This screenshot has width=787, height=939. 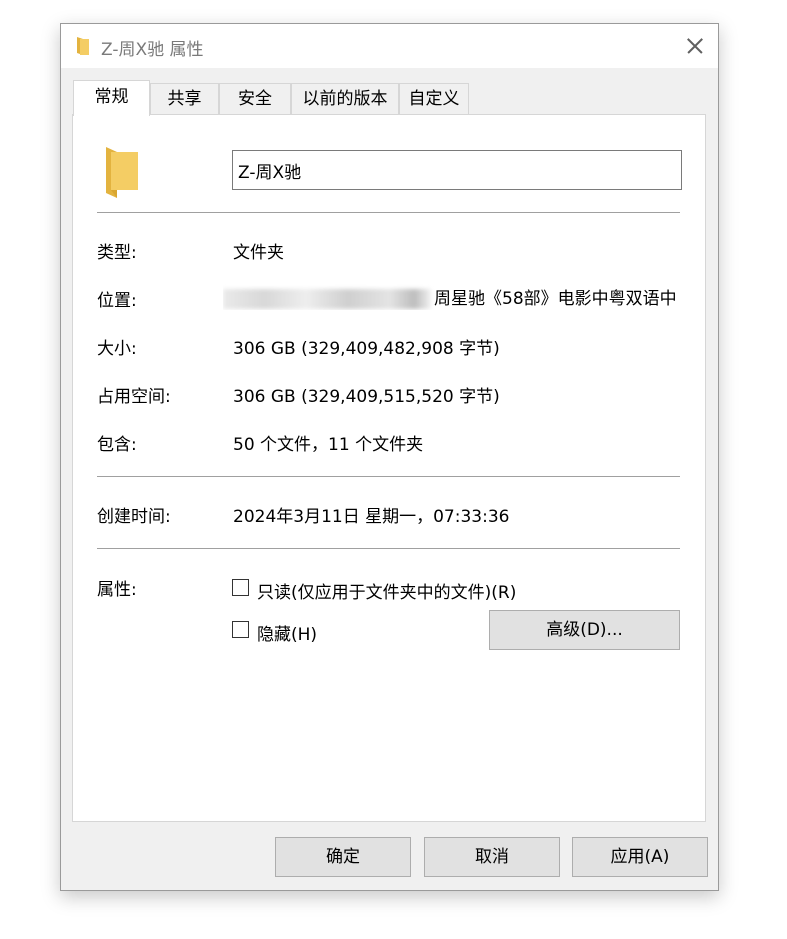 I want to click on hidden-checkbox, so click(x=240, y=629).